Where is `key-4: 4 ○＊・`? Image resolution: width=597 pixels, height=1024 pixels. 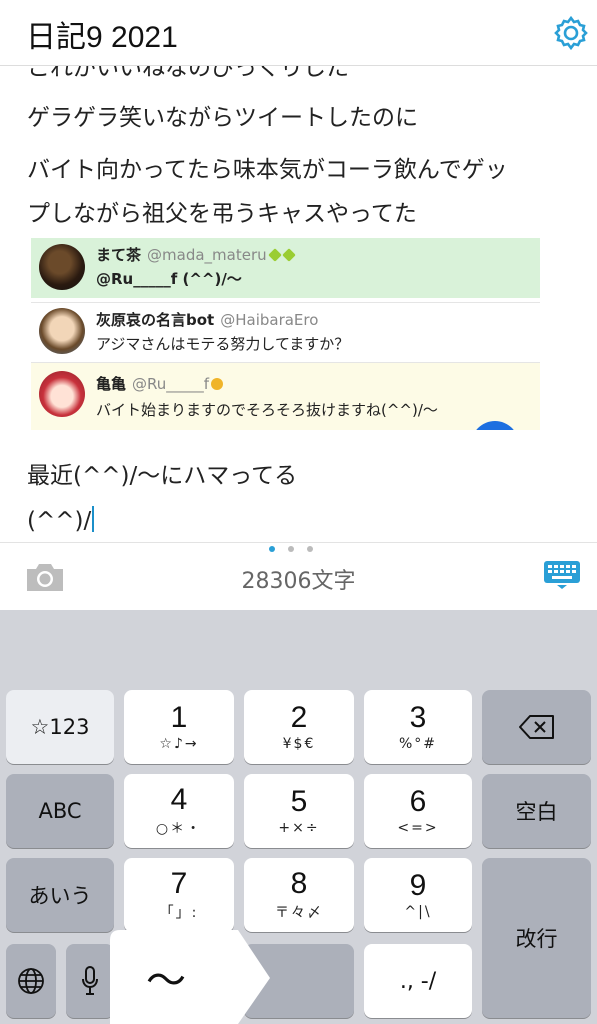
key-4: 4 ○＊・ is located at coordinates (179, 811).